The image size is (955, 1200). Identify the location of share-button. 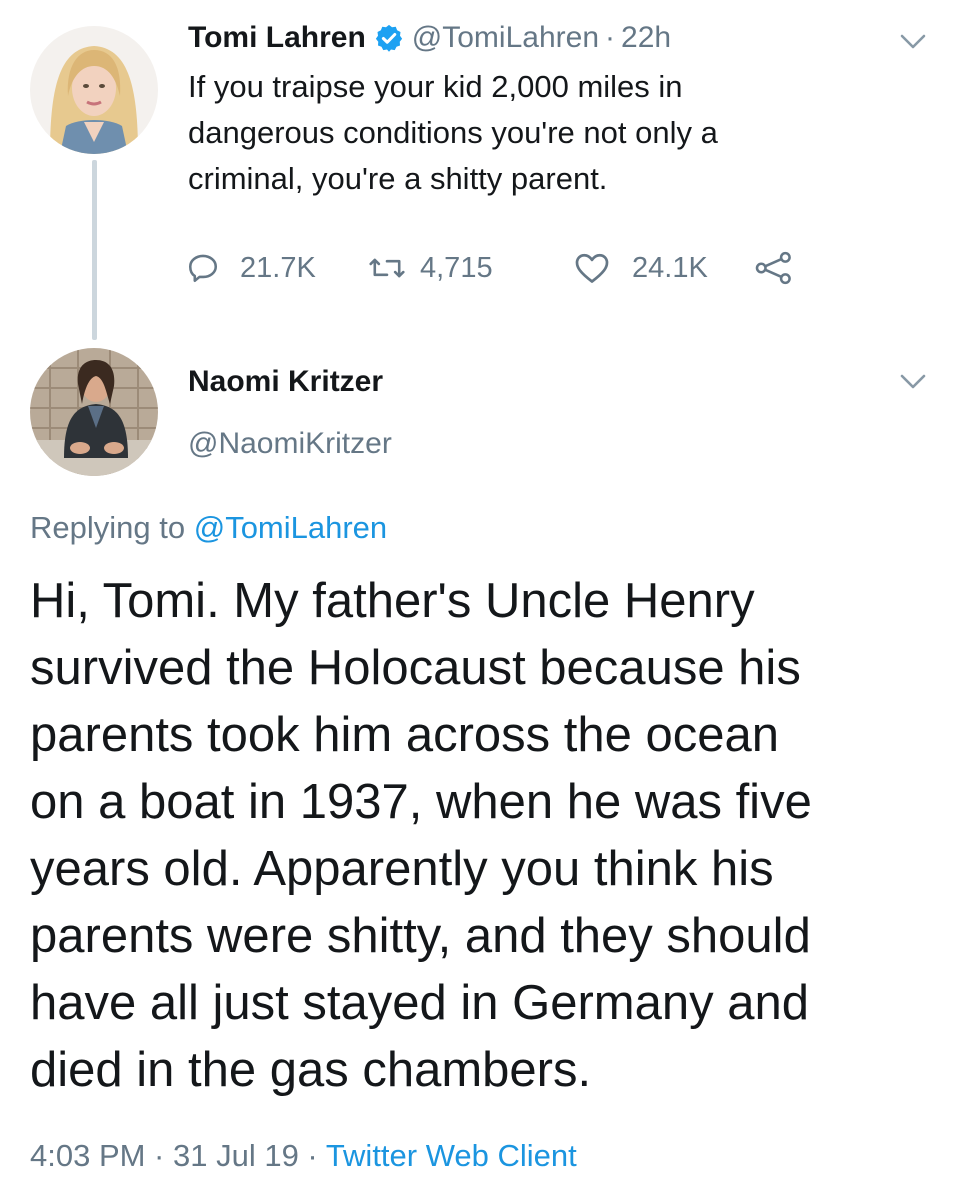
(774, 268).